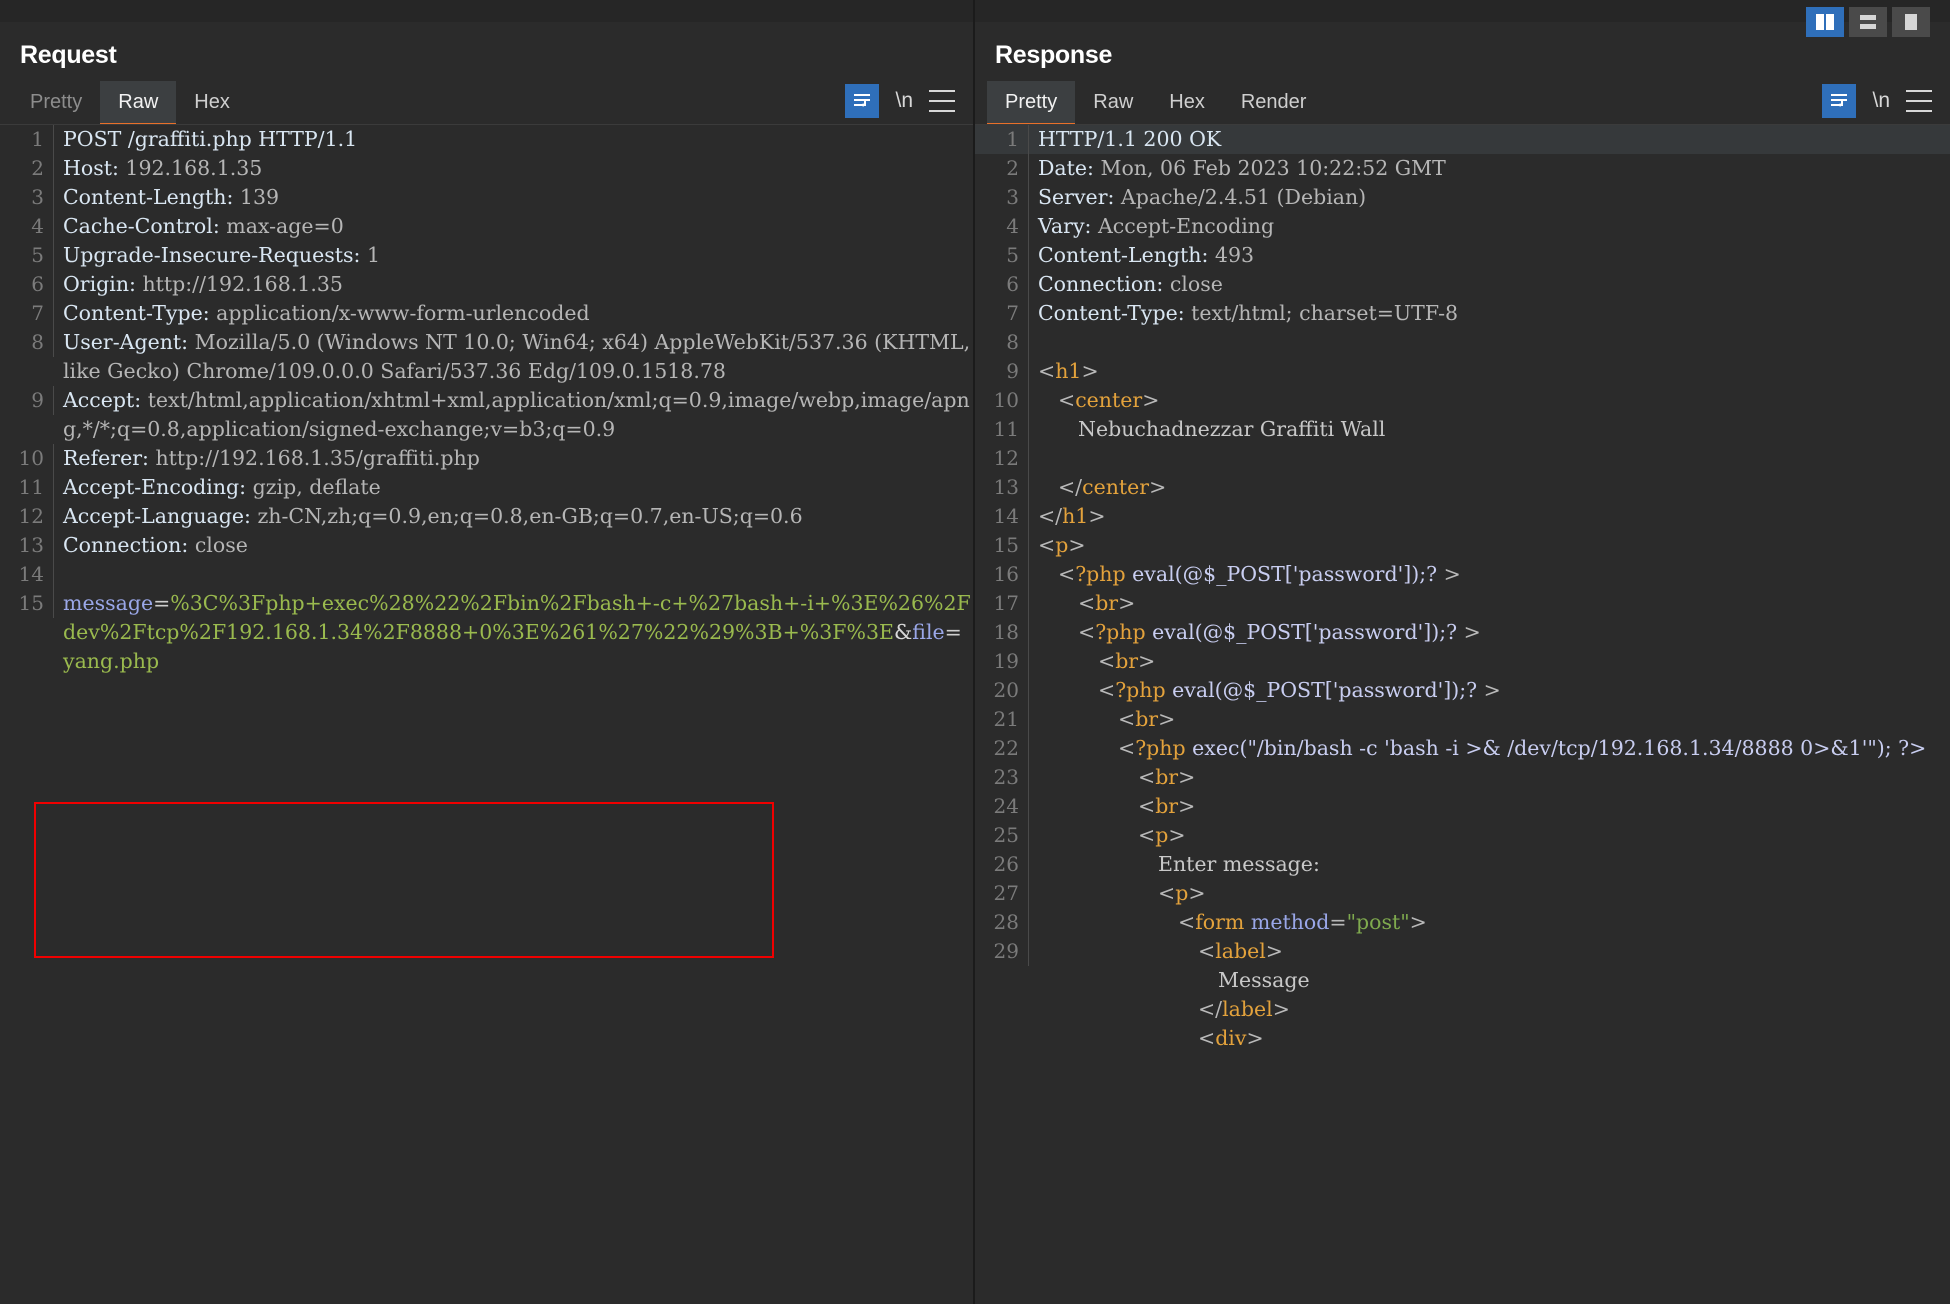  What do you see at coordinates (1002, 661) in the screenshot?
I see `line-number: 19` at bounding box center [1002, 661].